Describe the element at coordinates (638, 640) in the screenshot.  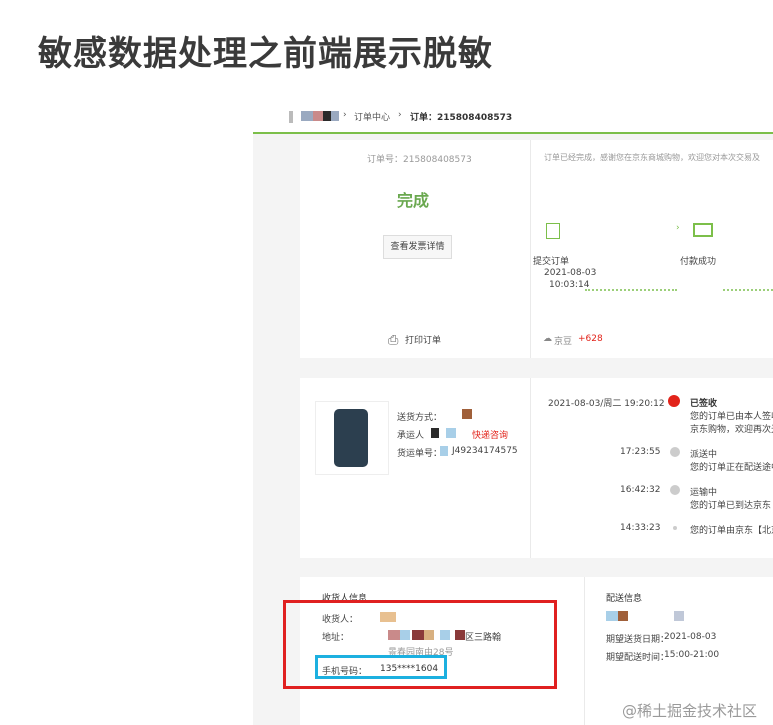
I see `delivery-date-label: 期望送货日期：` at that location.